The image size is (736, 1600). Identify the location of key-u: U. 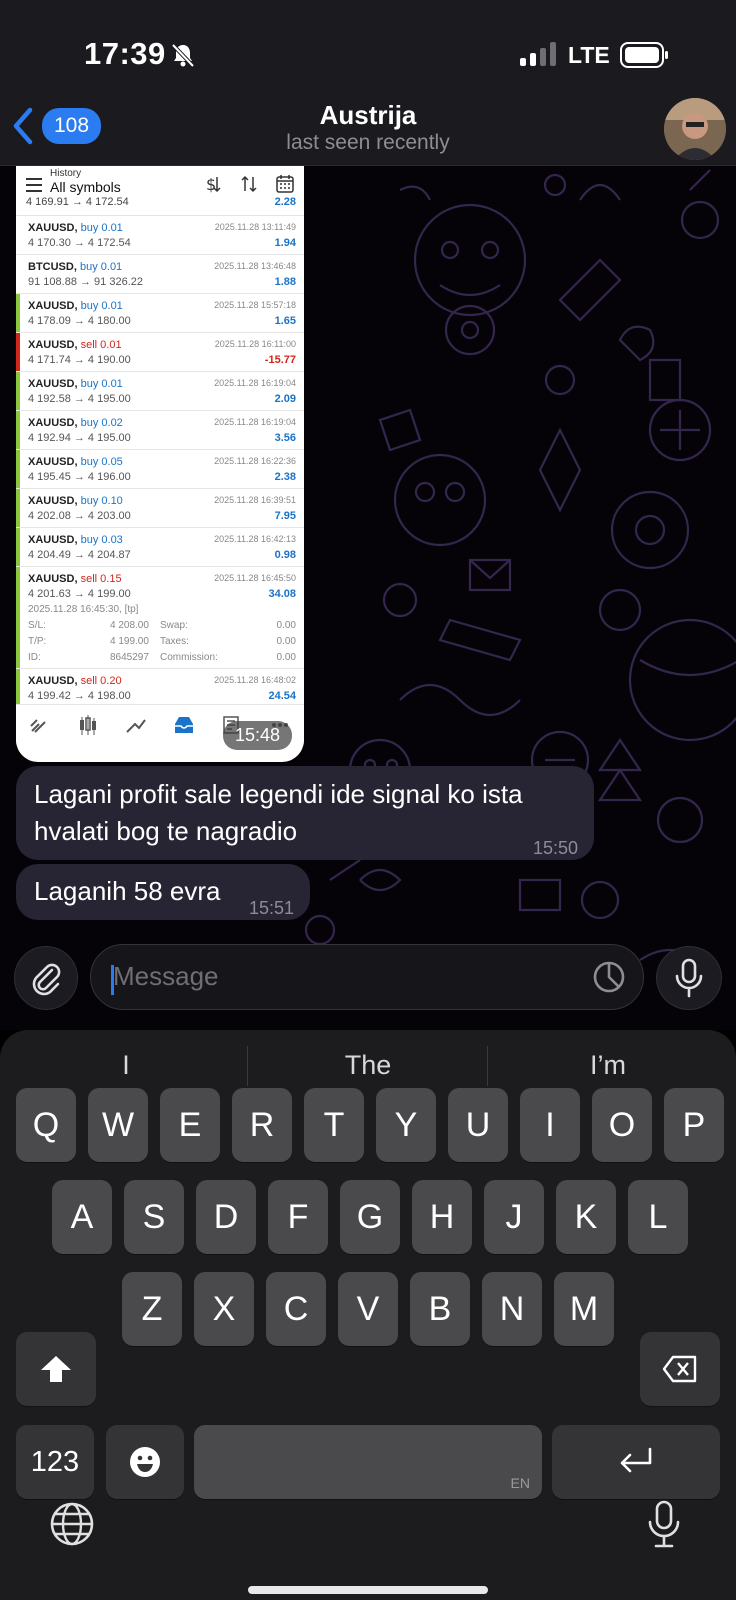
(478, 1125).